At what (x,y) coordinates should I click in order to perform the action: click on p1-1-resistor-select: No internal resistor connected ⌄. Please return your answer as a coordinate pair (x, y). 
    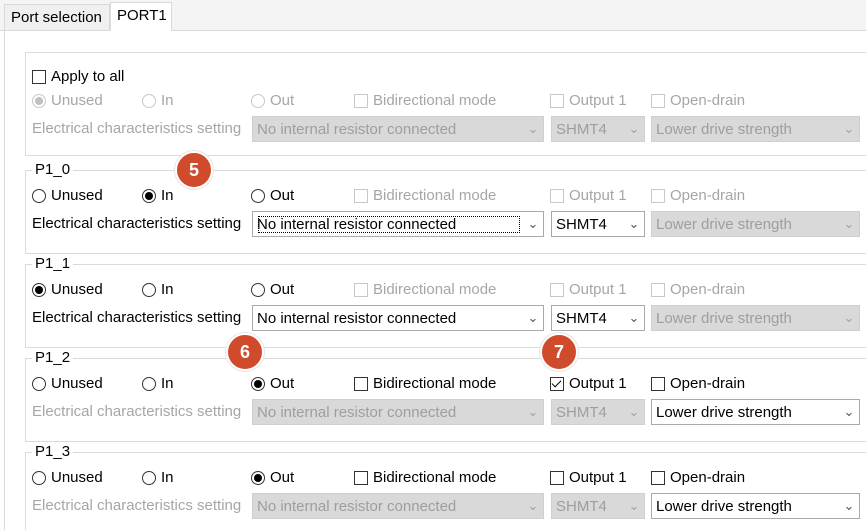
    Looking at the image, I should click on (398, 318).